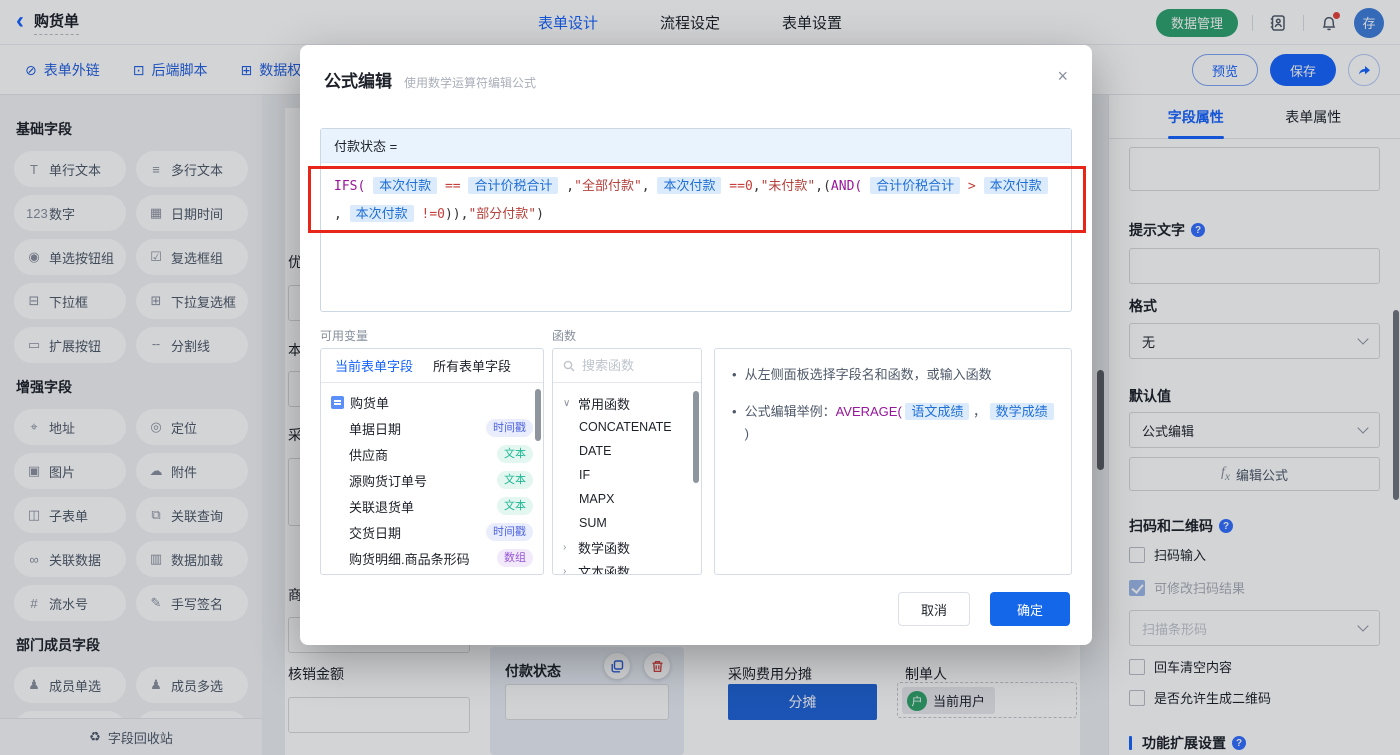 Image resolution: width=1400 pixels, height=755 pixels. I want to click on tip-line: • 从左侧面板选择字段名和函数，或输入函数, so click(862, 374).